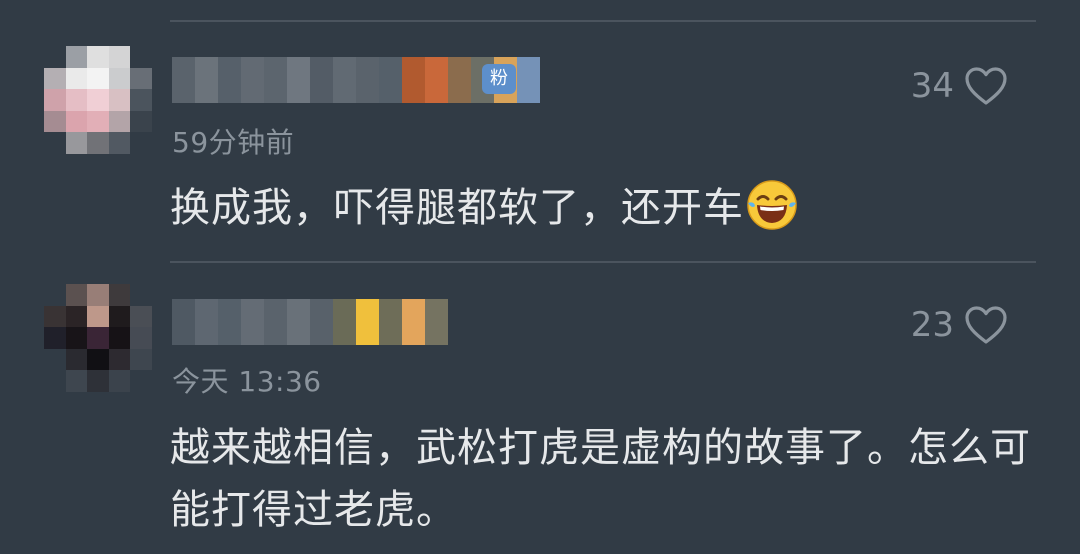 This screenshot has height=554, width=1080. I want to click on username-blurred, so click(310, 322).